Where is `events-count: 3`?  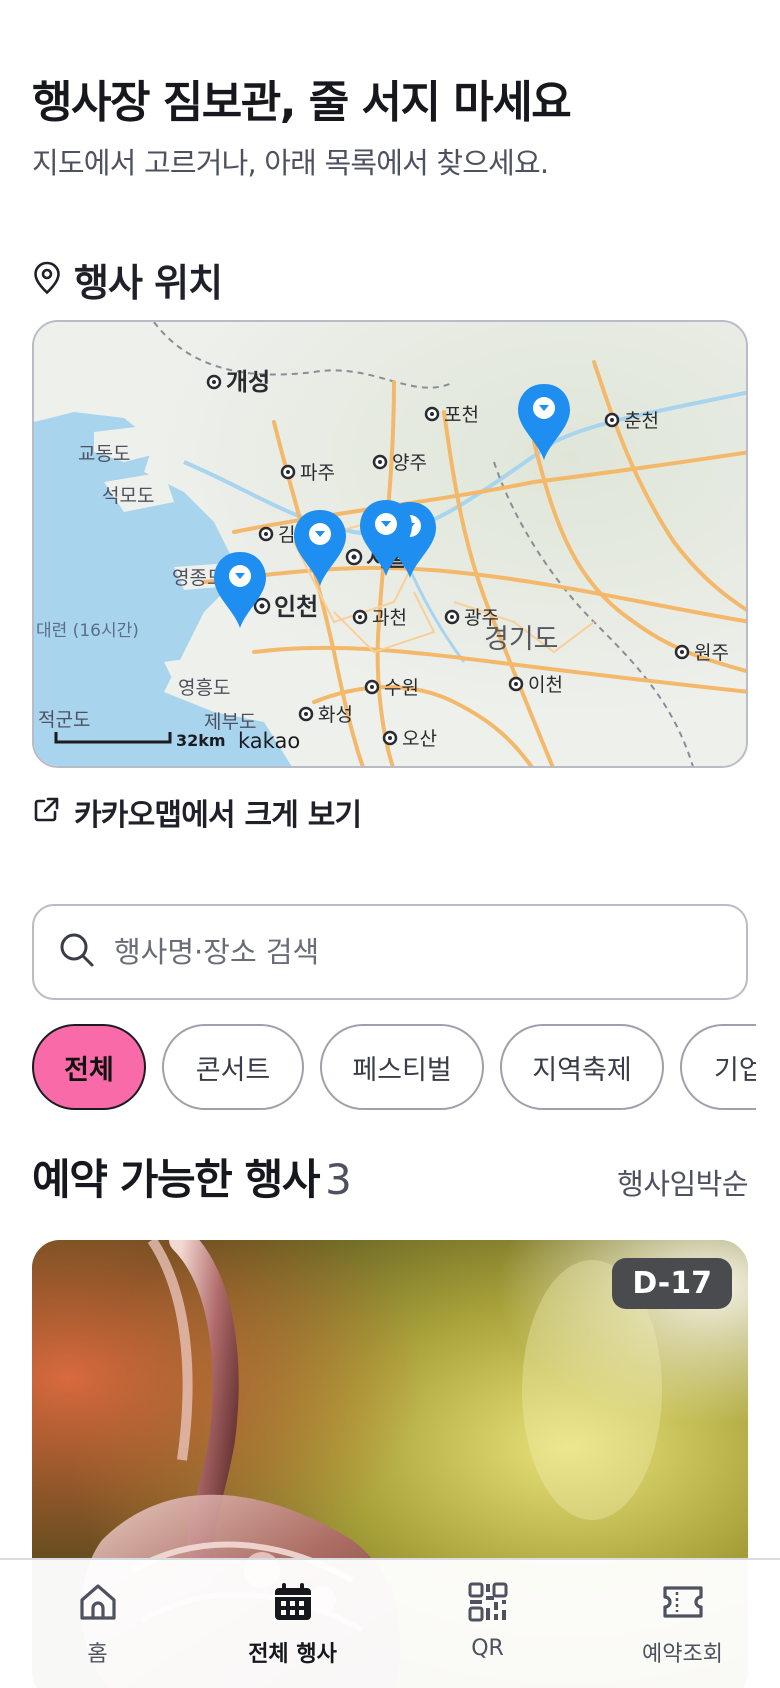
events-count: 3 is located at coordinates (338, 1179).